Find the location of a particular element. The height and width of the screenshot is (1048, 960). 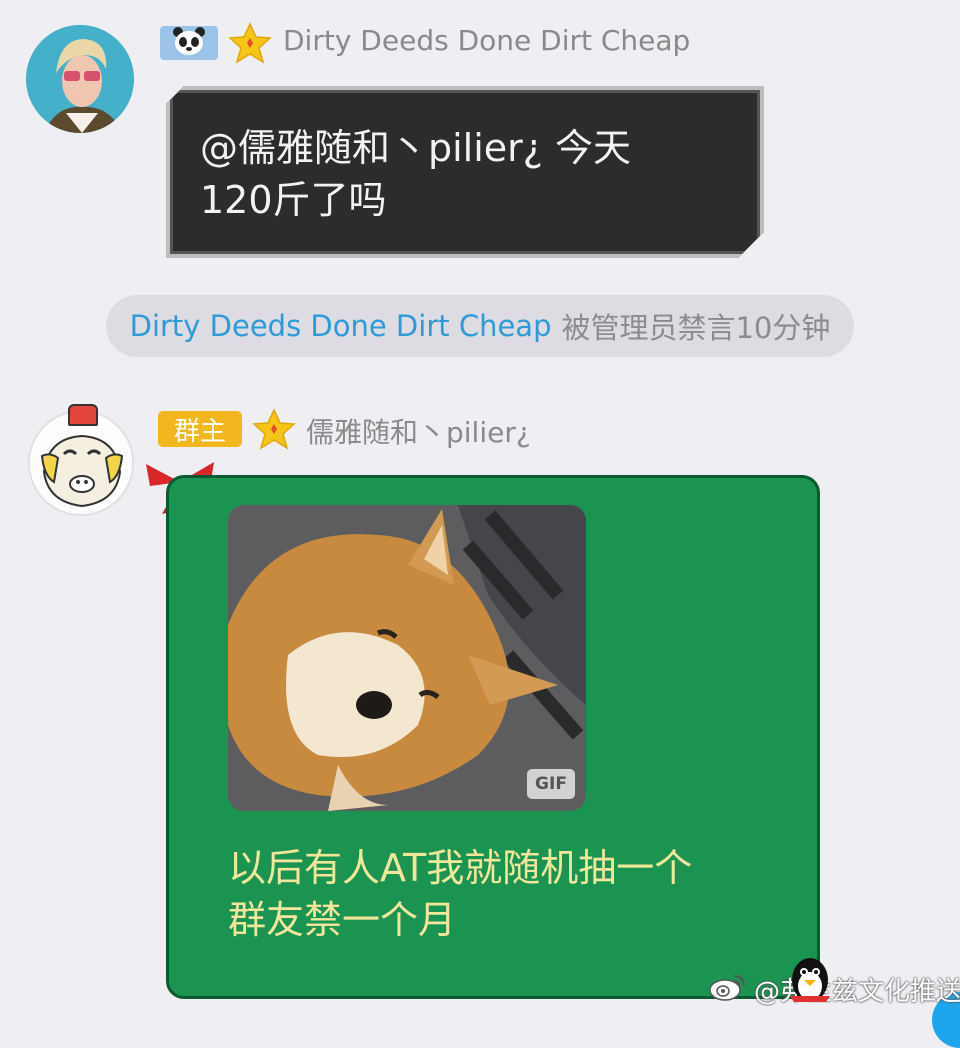

notice-action: 被管理员禁言10分钟 is located at coordinates (696, 328).